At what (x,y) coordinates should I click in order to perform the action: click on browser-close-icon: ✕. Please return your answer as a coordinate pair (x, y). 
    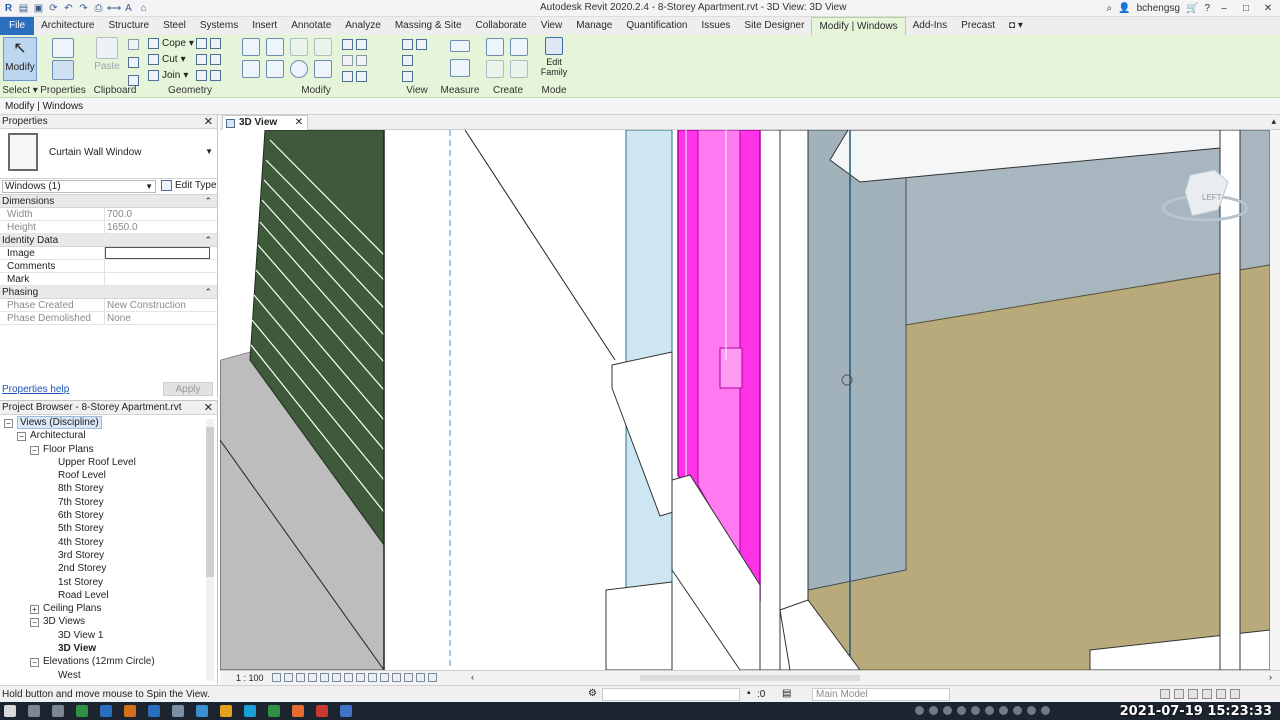
    Looking at the image, I should click on (208, 408).